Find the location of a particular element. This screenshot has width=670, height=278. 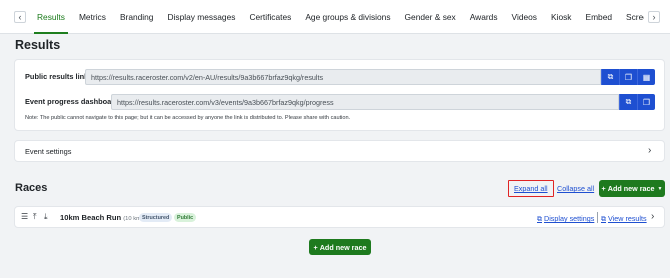

add-new-race-button-top: + Add new race ▼ is located at coordinates (632, 188).